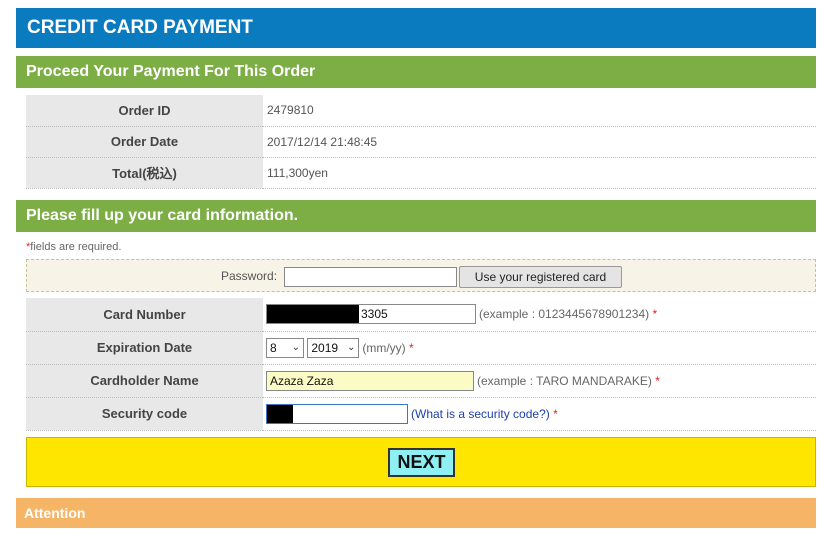 The height and width of the screenshot is (540, 832). Describe the element at coordinates (416, 28) in the screenshot. I see `page-header: CREDIT CARD PAYMENT` at that location.